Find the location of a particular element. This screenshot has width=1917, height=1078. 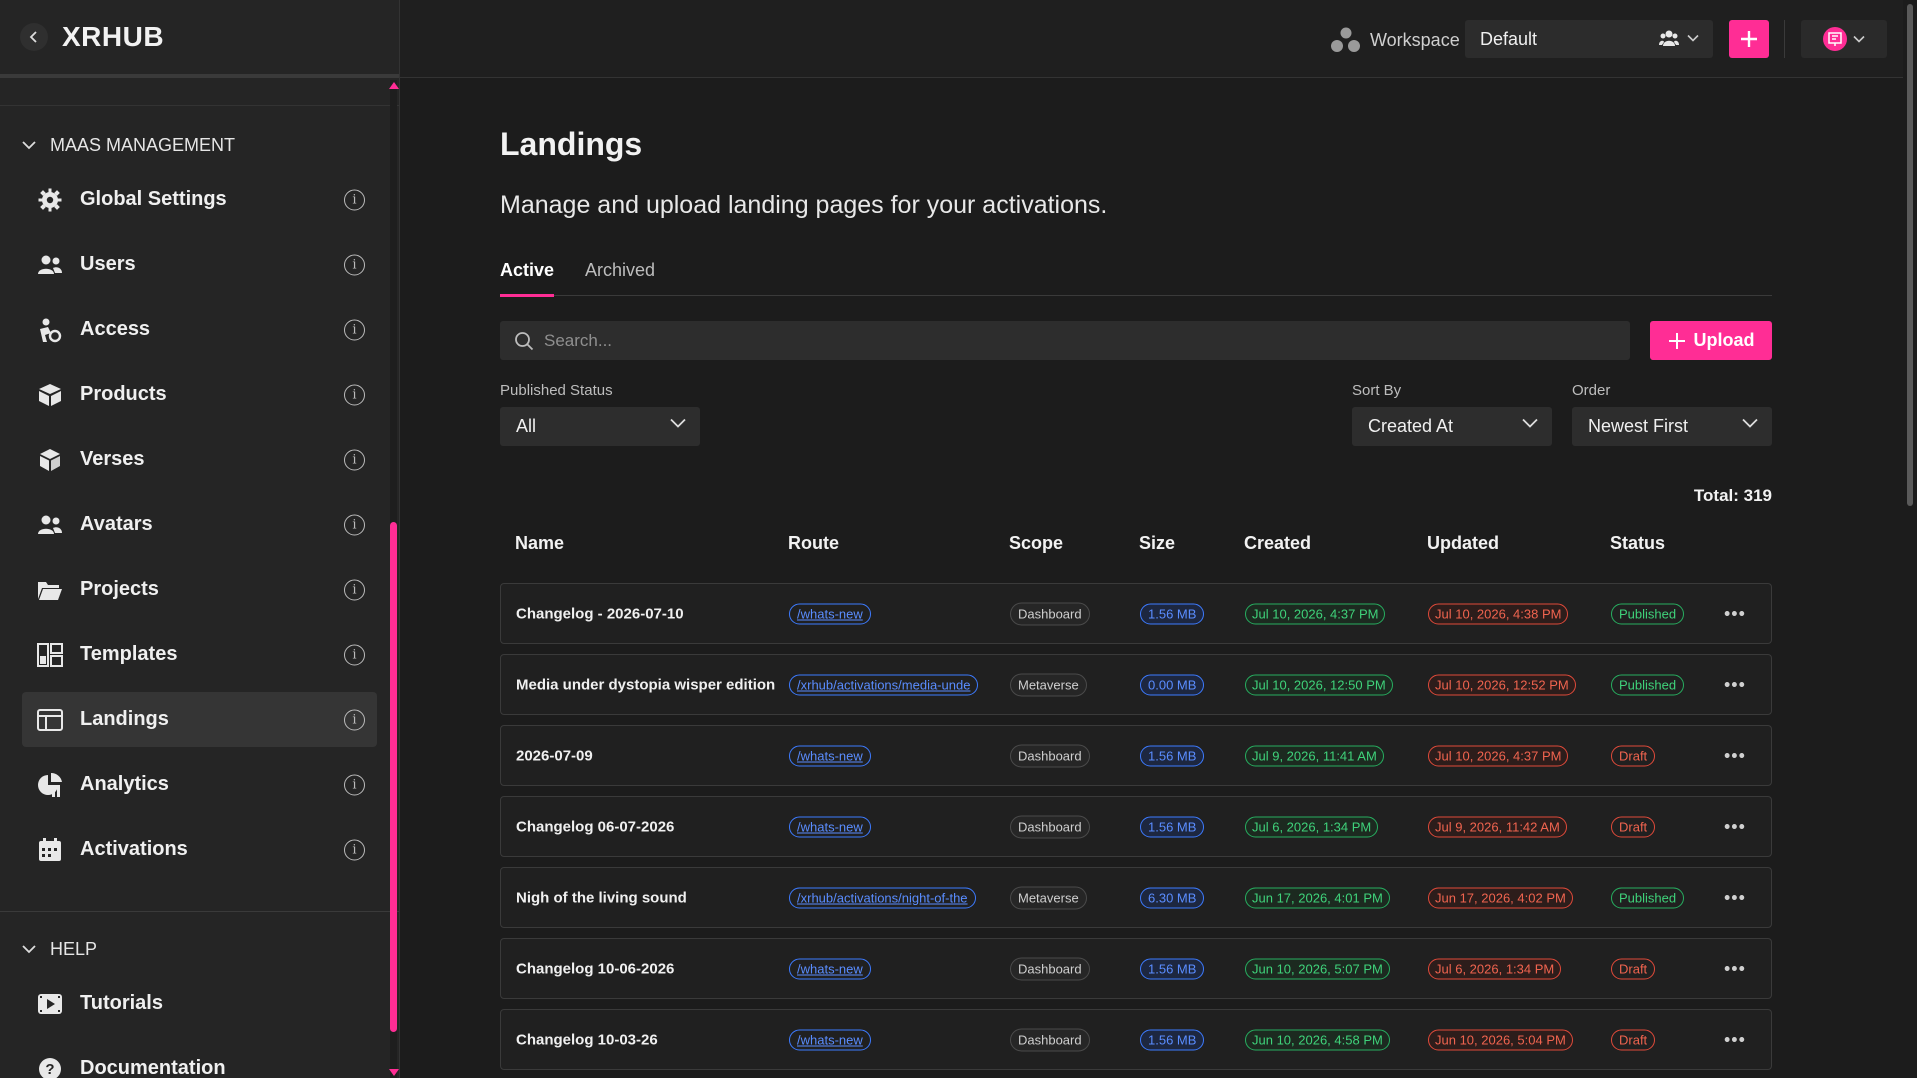

section-maas-management: MAAS MANAGEMENT is located at coordinates (199, 145).